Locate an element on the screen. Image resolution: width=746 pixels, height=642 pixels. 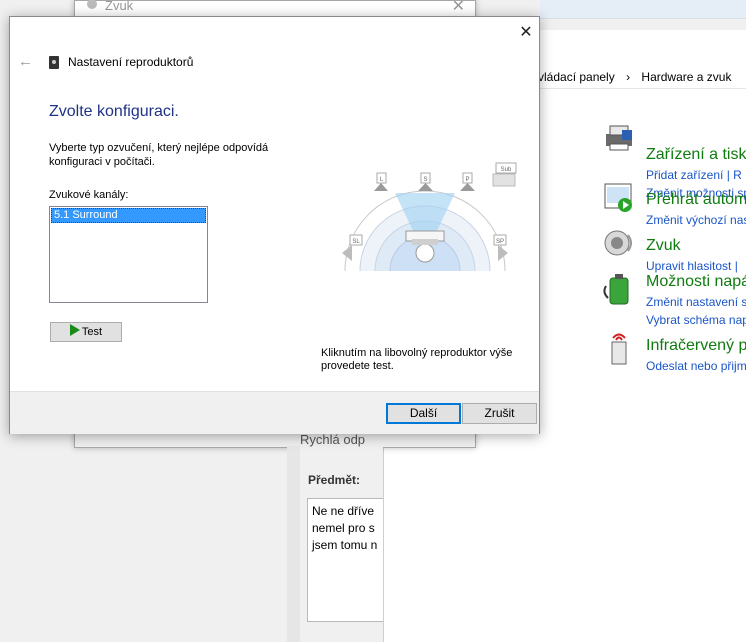
mail-body-line: Ne ne dříve is located at coordinates (343, 511).